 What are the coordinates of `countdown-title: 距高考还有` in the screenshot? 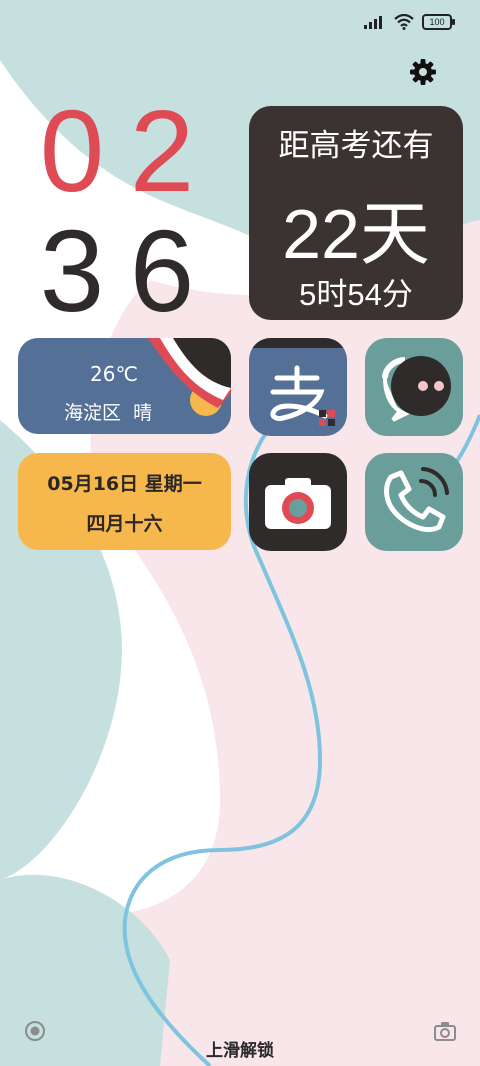 It's located at (356, 146).